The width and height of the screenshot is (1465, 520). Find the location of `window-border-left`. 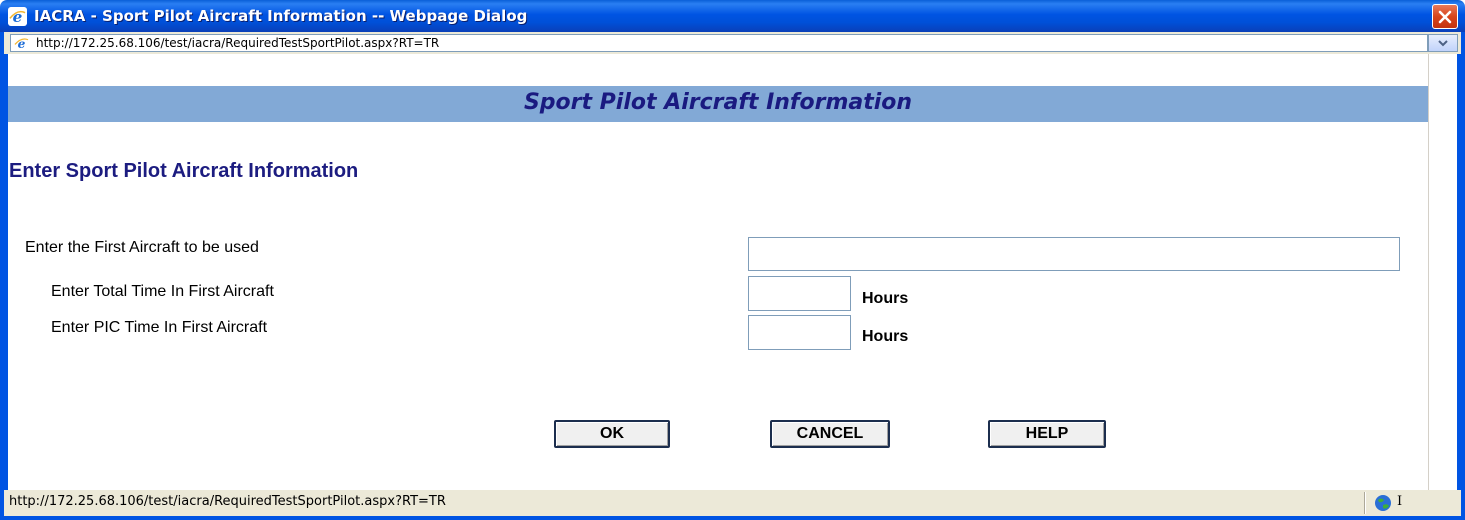

window-border-left is located at coordinates (4, 272).